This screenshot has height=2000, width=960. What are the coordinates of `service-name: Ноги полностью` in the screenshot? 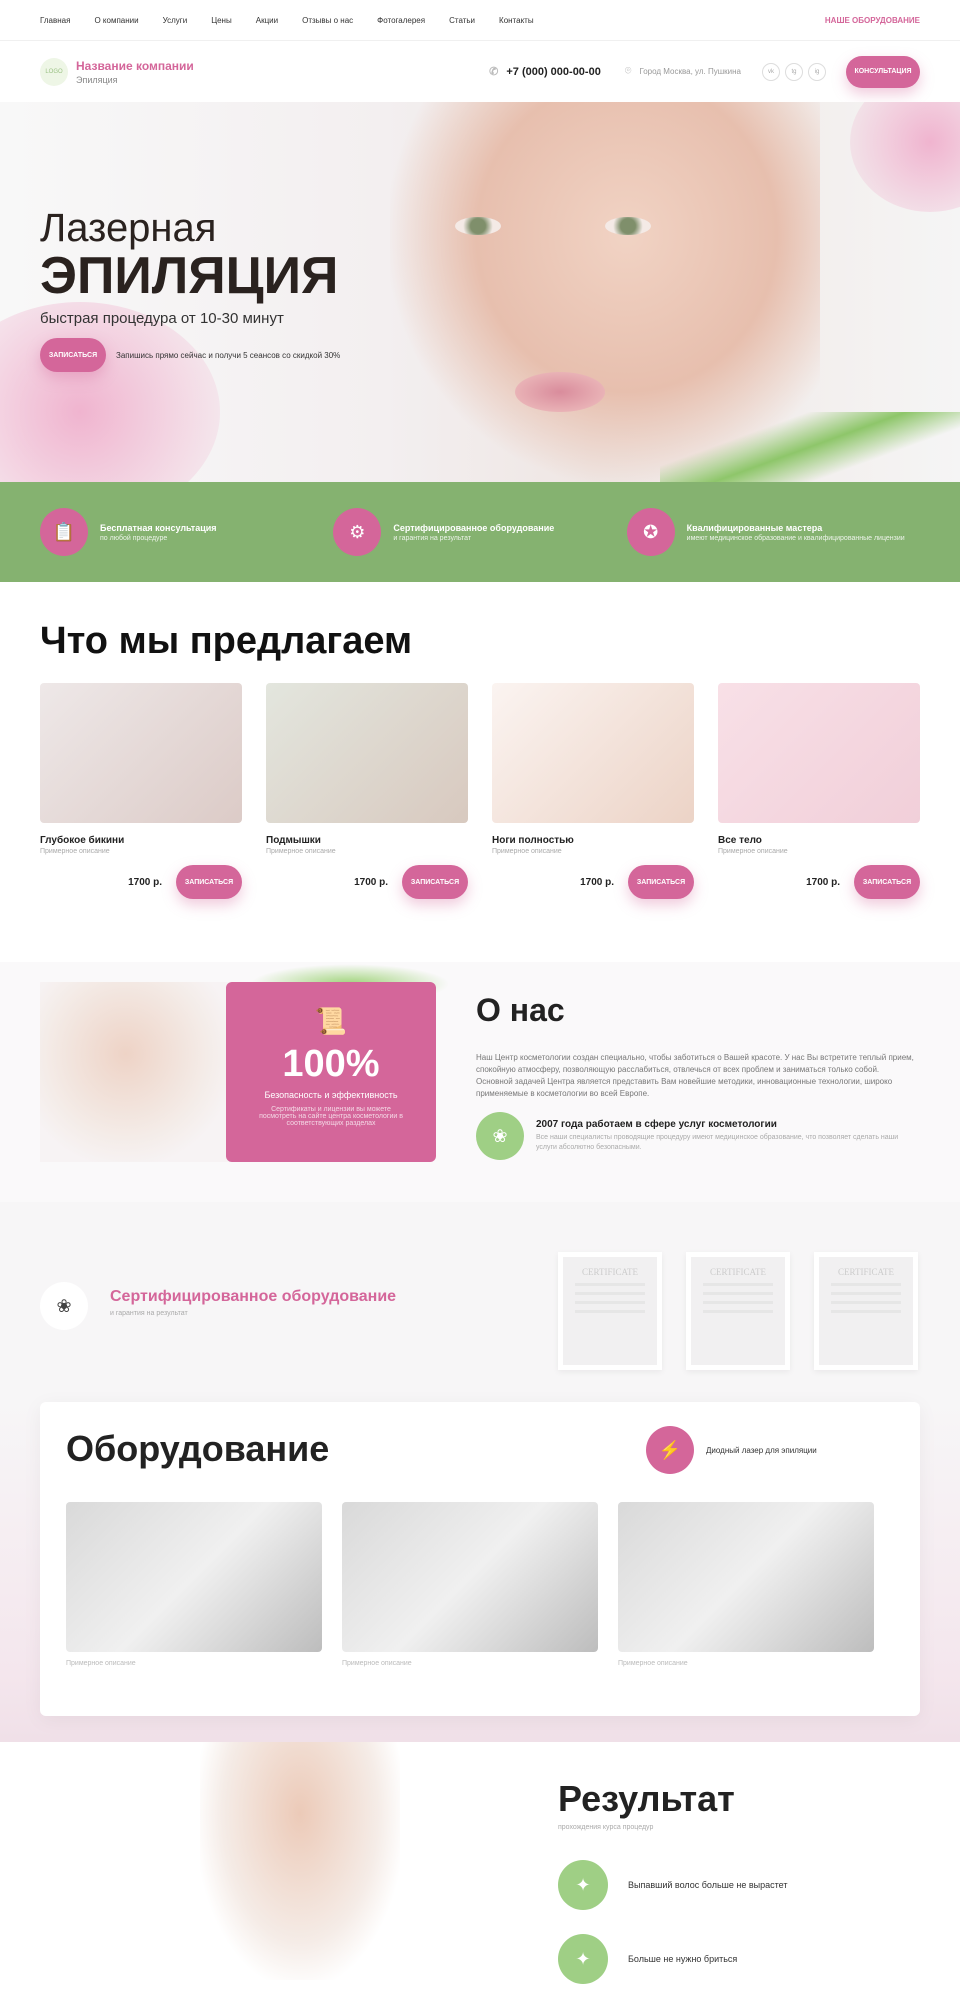 It's located at (593, 840).